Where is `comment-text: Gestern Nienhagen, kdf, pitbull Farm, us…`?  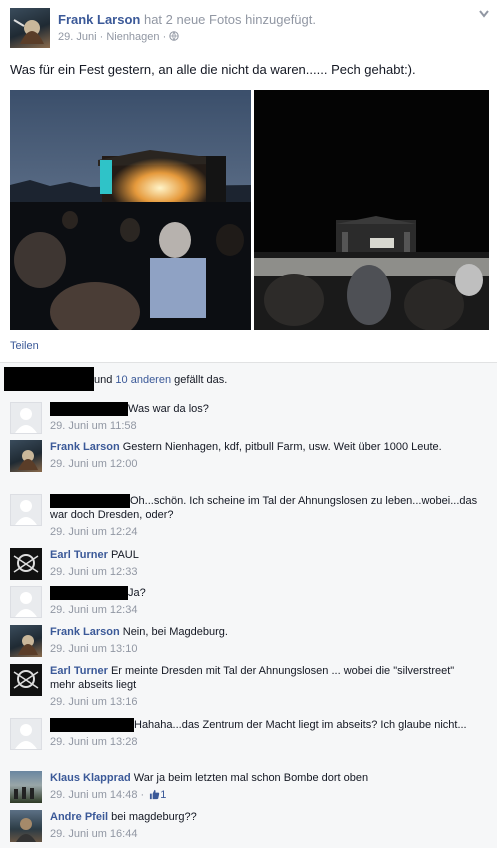 comment-text: Gestern Nienhagen, kdf, pitbull Farm, us… is located at coordinates (282, 447).